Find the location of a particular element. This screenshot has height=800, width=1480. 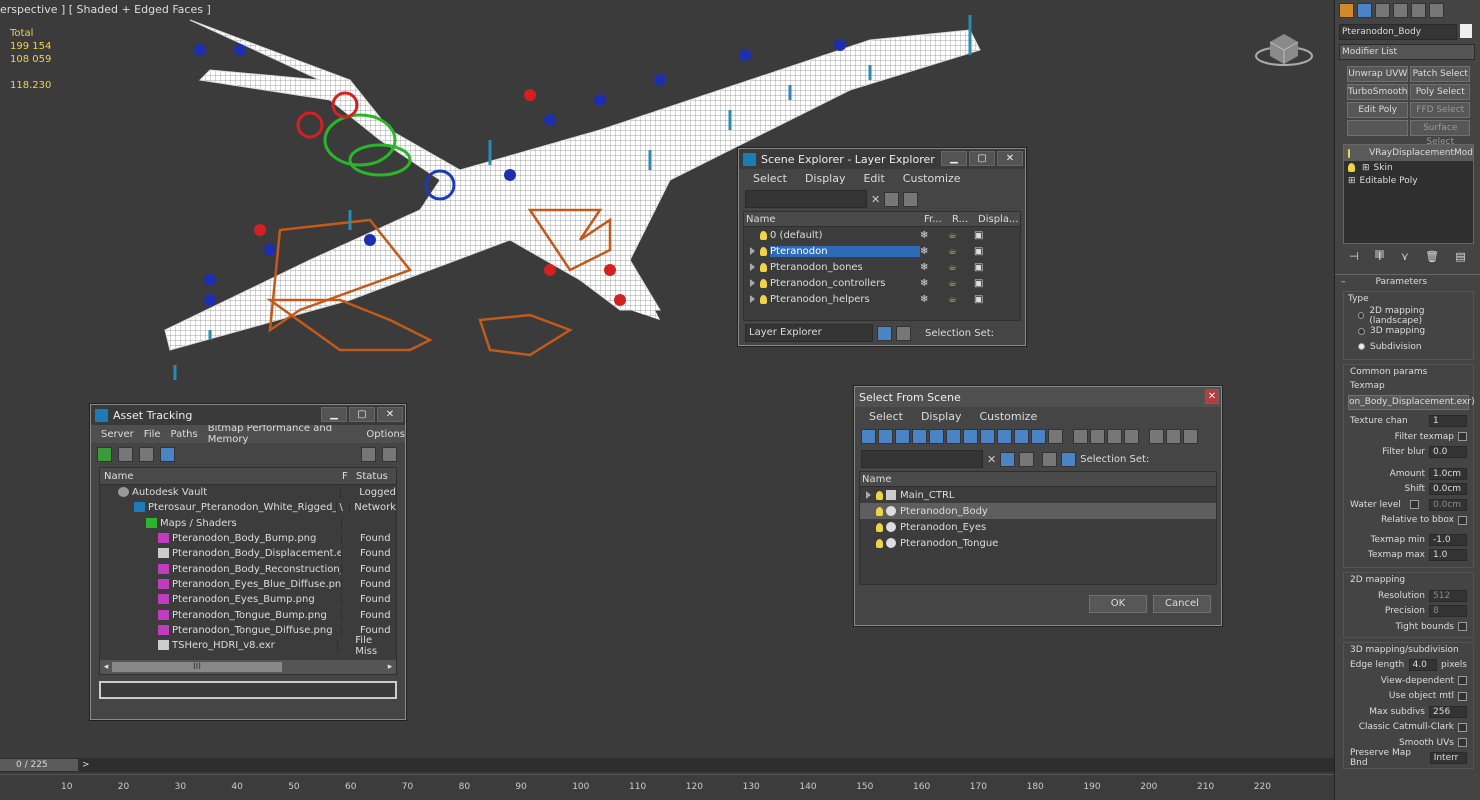

layer-row: Pteranodon_bones ❄ ☕ ▣ is located at coordinates (882, 267).